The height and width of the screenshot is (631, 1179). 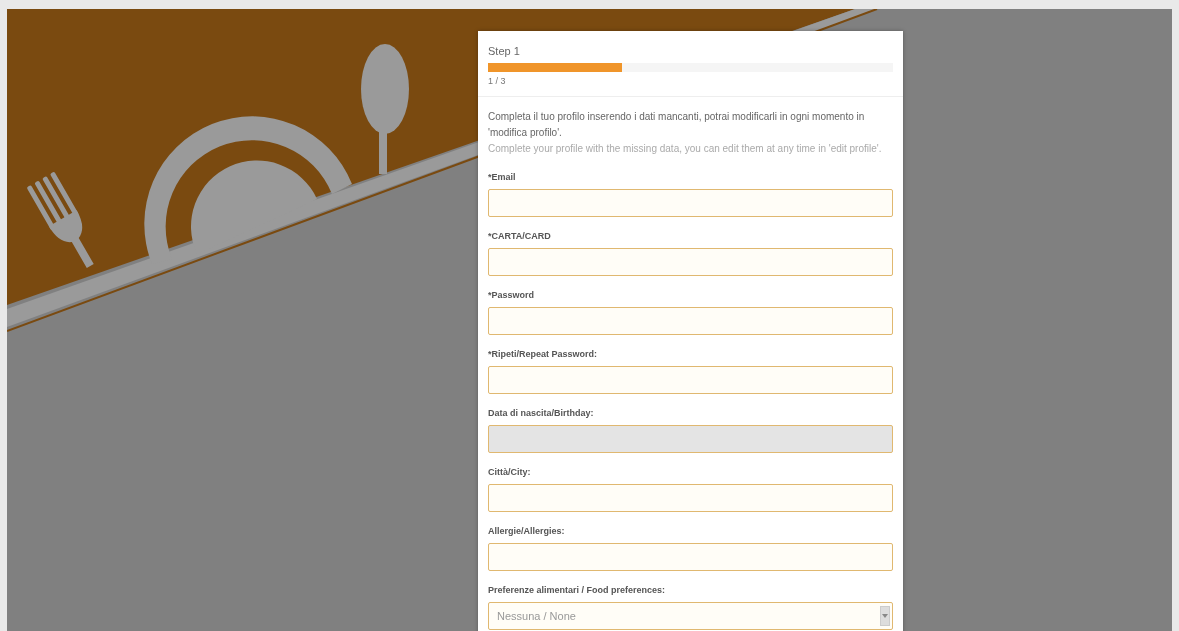 I want to click on intro-text: Completa il tuo profilo inserendo i dati mancanti, potrai modificarli in ogni momento in 'modifica profilo'., so click(x=677, y=125).